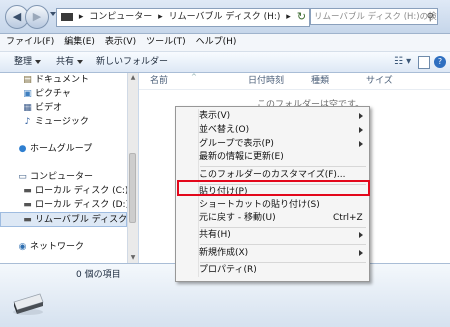 The image size is (450, 327). What do you see at coordinates (215, 235) in the screenshot?
I see `menu-label: 共有(H)` at bounding box center [215, 235].